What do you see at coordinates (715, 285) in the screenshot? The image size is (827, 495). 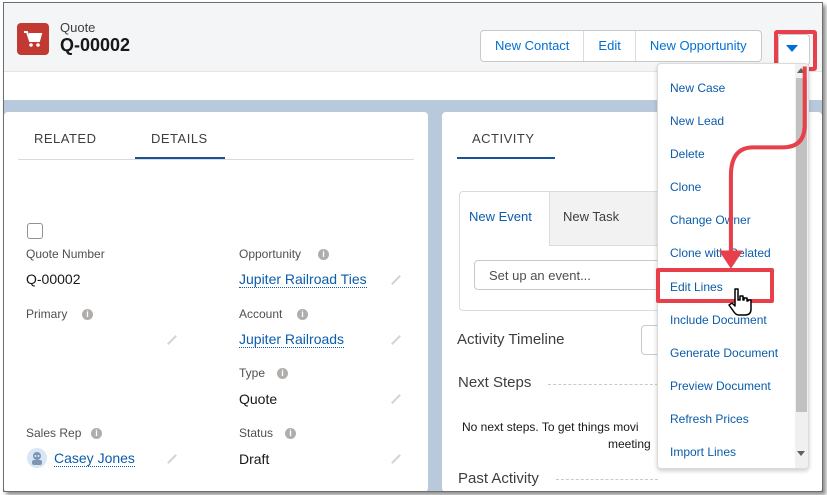 I see `edit-lines-highlight` at bounding box center [715, 285].